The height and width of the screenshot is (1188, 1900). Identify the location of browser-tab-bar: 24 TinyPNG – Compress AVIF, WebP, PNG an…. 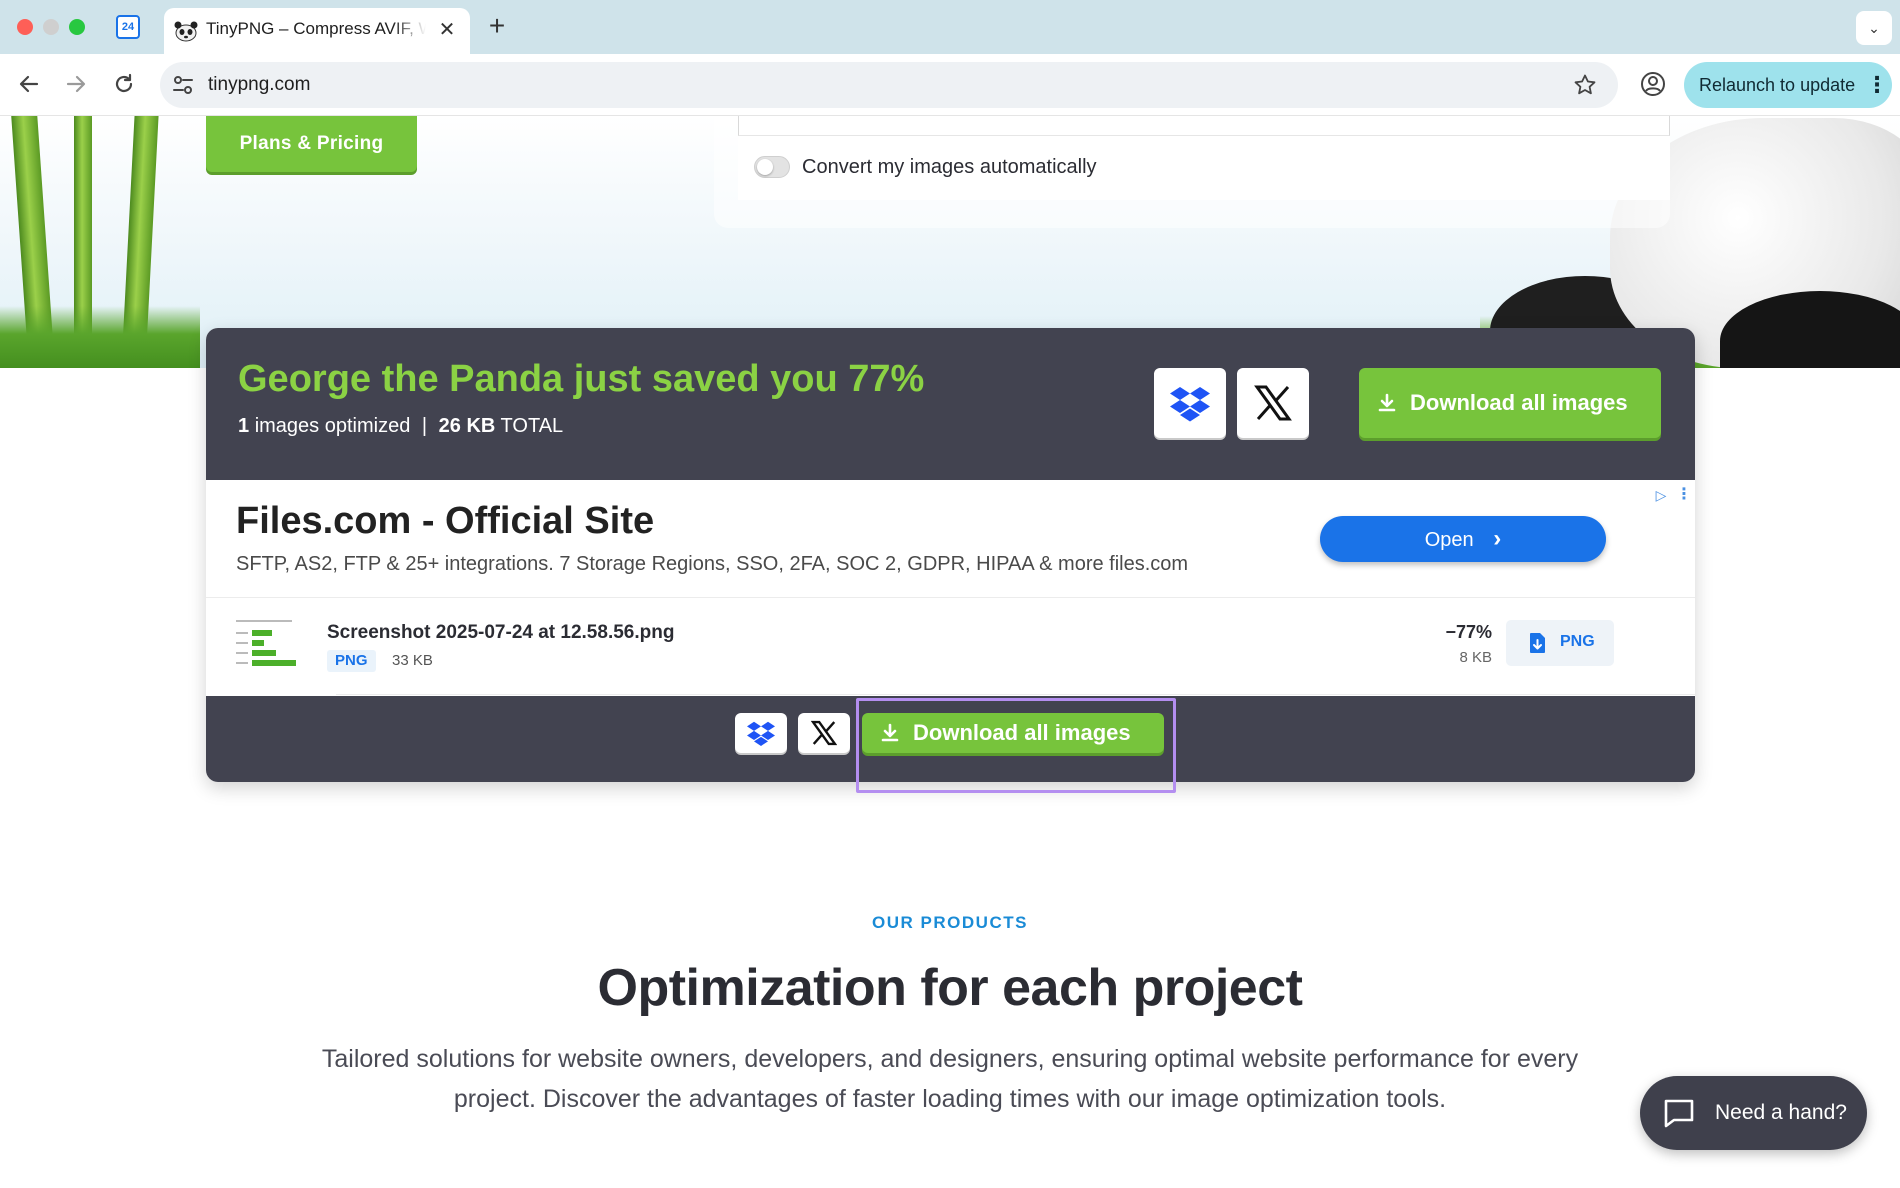
(950, 27).